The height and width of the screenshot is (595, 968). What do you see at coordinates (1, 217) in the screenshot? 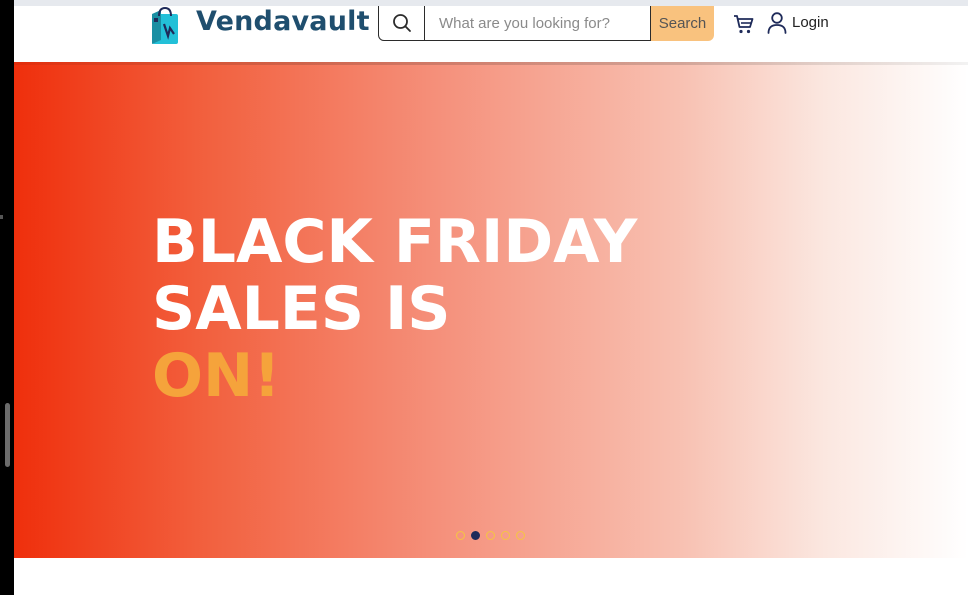
I see `rail-tick` at bounding box center [1, 217].